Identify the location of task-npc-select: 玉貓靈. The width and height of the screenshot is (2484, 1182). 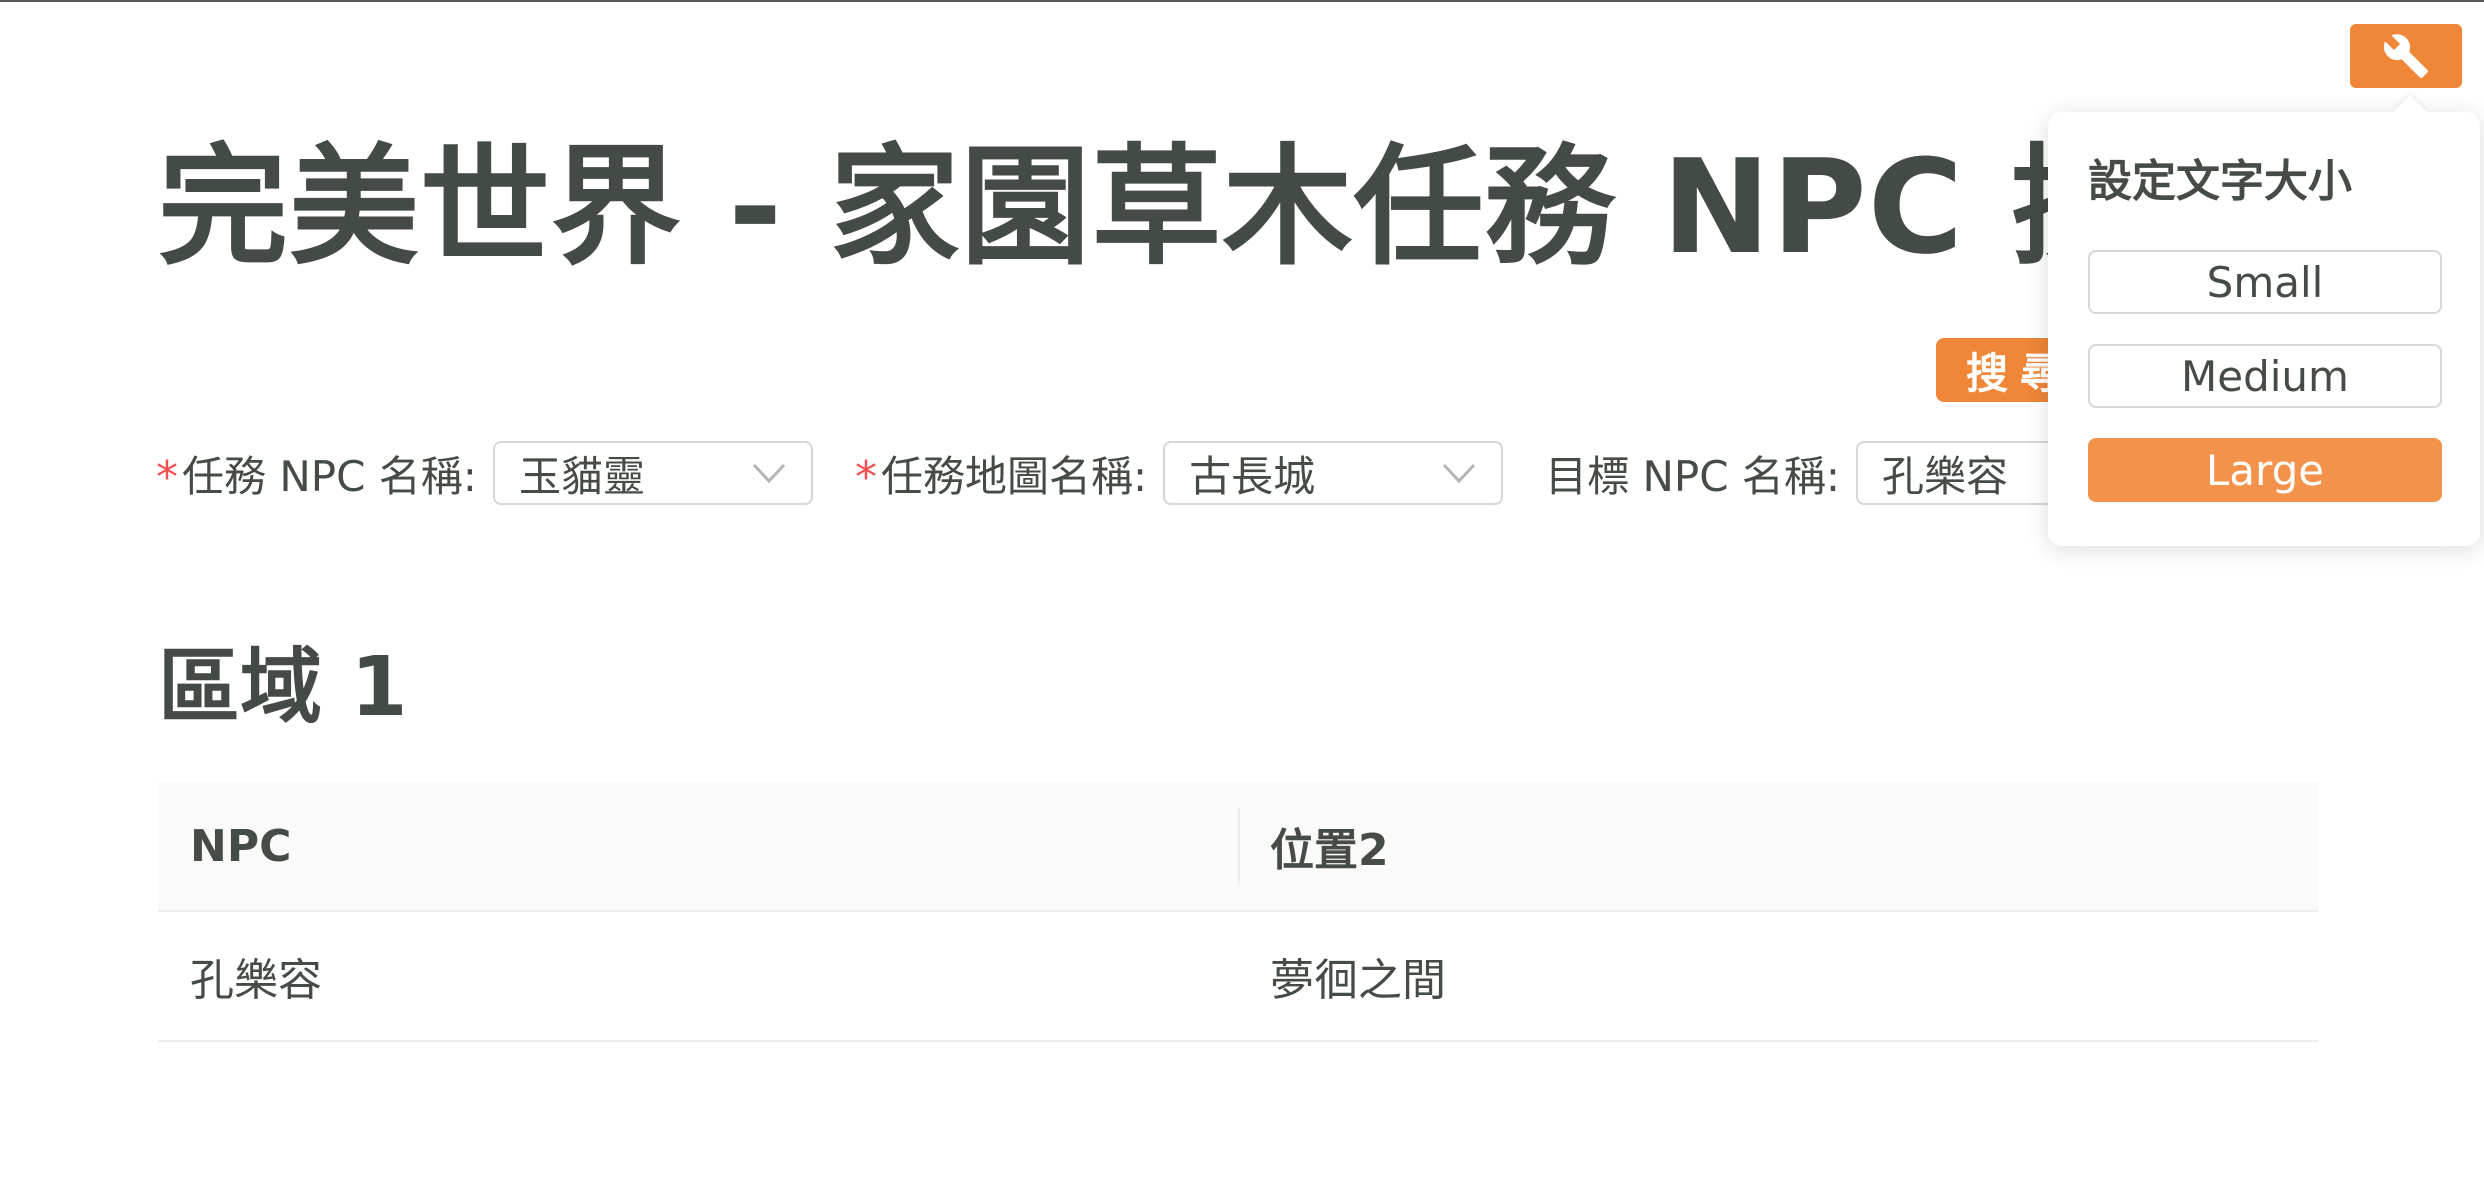
(652, 473).